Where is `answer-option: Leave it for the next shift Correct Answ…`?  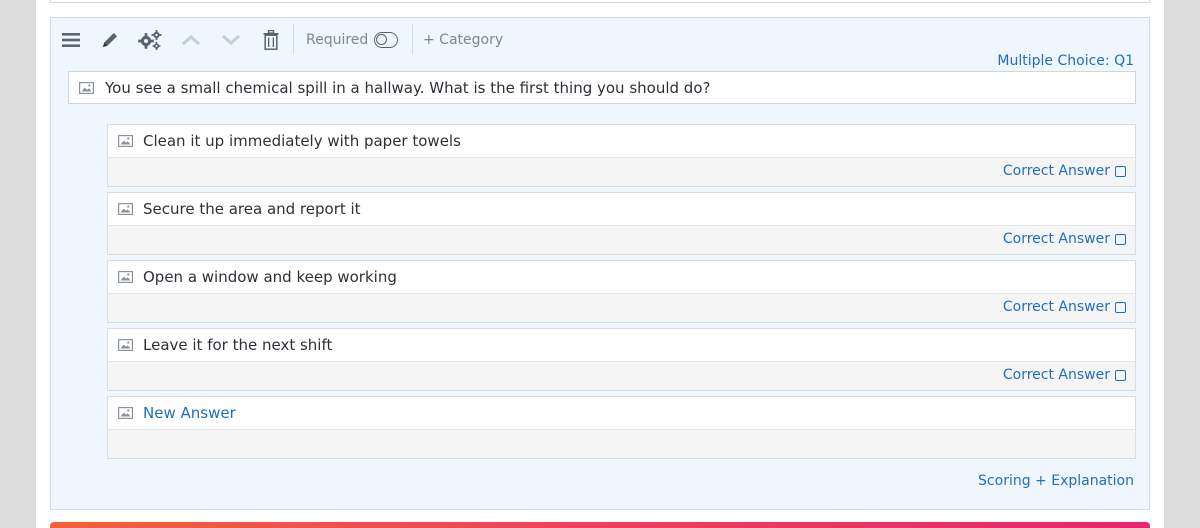
answer-option: Leave it for the next shift Correct Answ… is located at coordinates (621, 359).